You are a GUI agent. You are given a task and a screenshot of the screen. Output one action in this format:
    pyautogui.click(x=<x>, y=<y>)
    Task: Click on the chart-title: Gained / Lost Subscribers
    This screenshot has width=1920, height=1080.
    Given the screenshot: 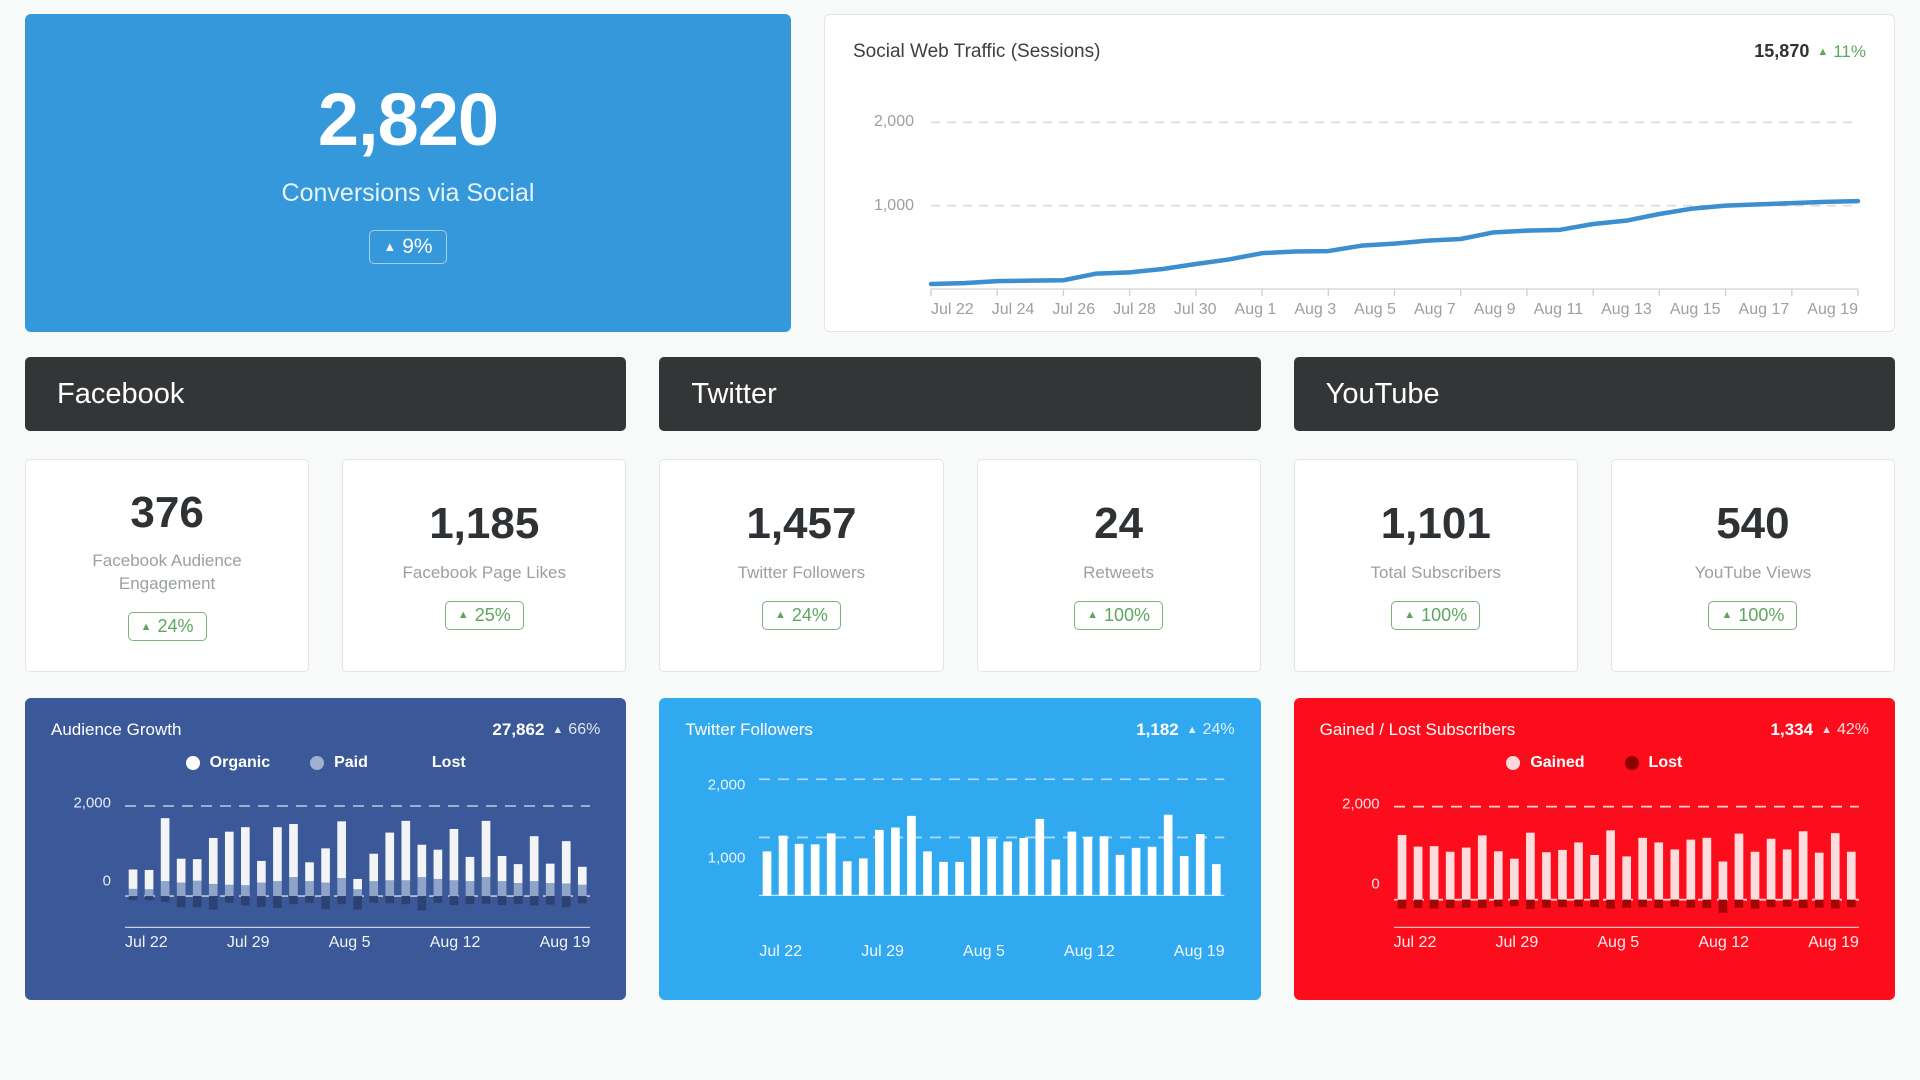 What is the action you would take?
    pyautogui.click(x=1417, y=729)
    